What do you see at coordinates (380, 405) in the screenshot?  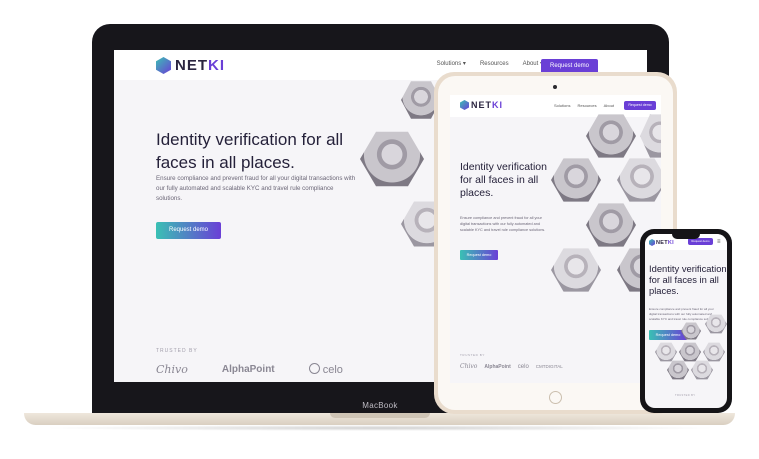 I see `macbook-label: MacBook` at bounding box center [380, 405].